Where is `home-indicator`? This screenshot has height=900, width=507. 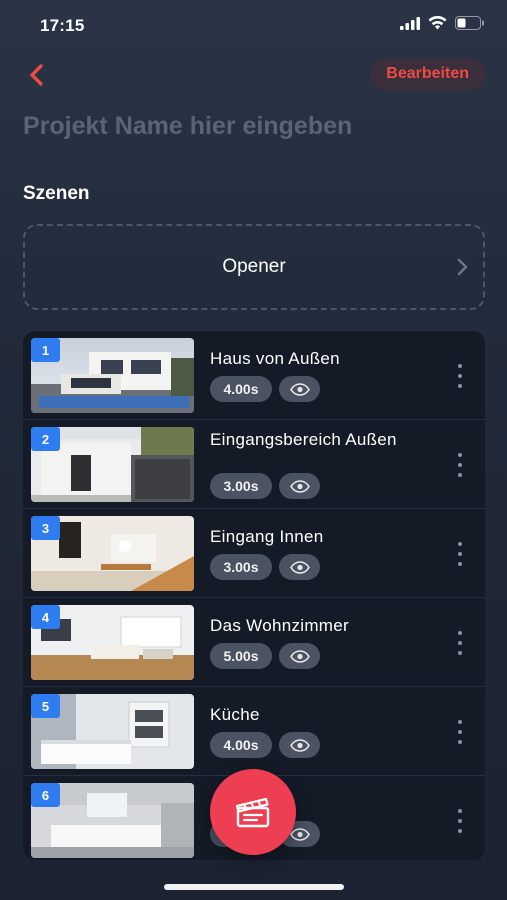
home-indicator is located at coordinates (254, 887).